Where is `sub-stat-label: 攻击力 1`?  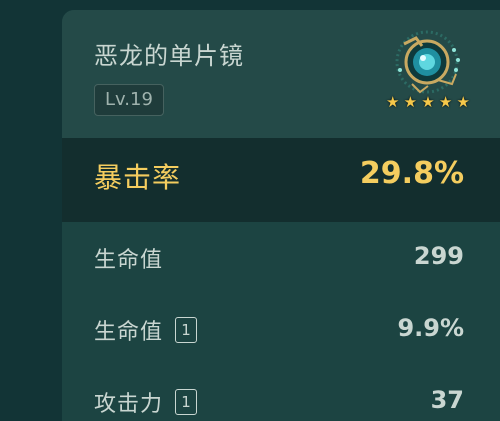 sub-stat-label: 攻击力 1 is located at coordinates (146, 402).